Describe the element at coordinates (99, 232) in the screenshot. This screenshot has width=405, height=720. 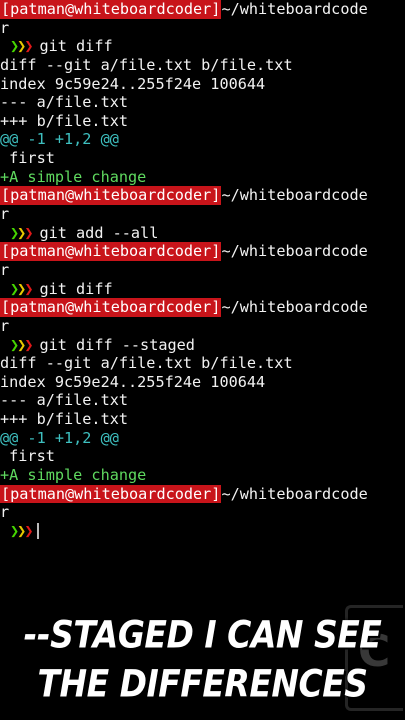
I see `command-text: git add --all` at that location.